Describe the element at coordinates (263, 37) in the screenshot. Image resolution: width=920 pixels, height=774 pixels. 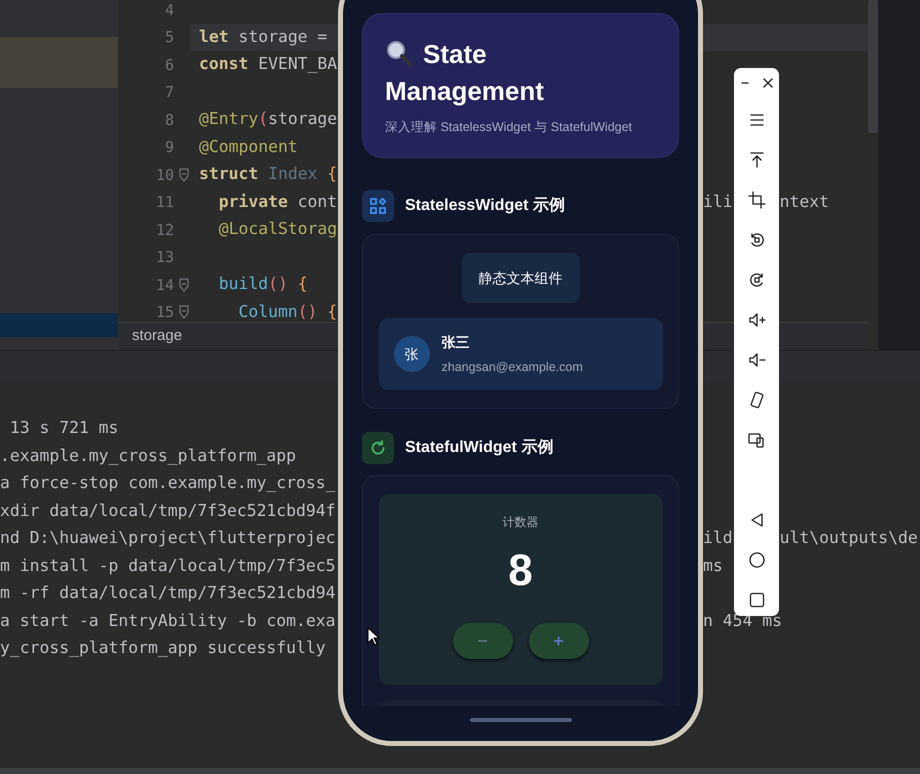
I see `code-line: let storage =` at that location.